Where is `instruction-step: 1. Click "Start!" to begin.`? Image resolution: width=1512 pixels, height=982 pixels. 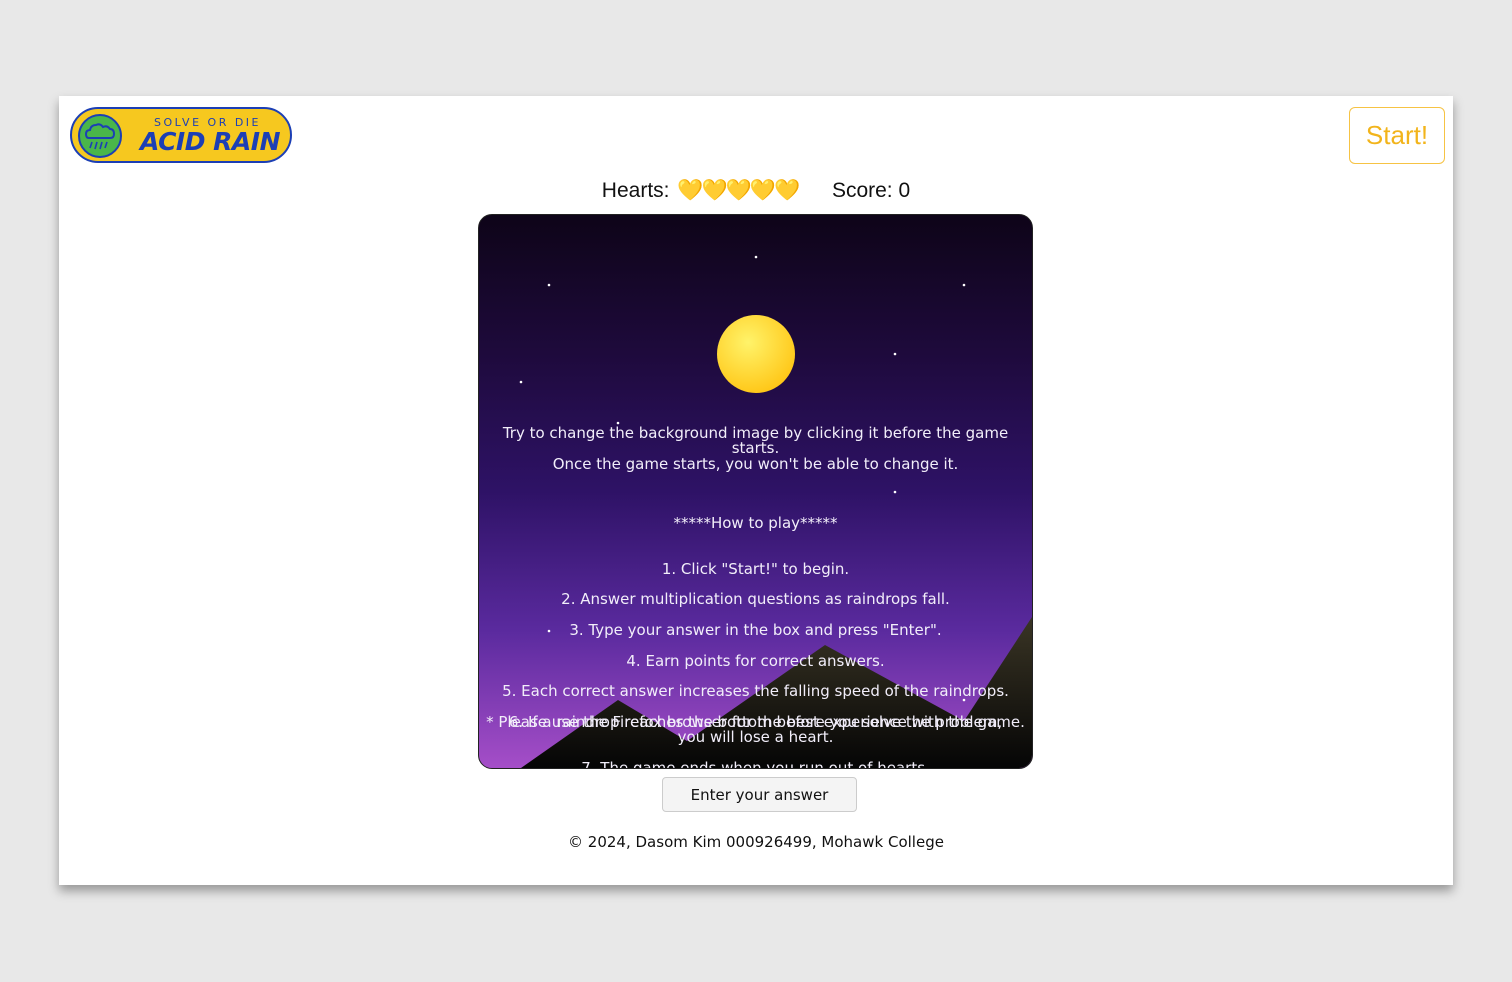 instruction-step: 1. Click "Start!" to begin. is located at coordinates (755, 568).